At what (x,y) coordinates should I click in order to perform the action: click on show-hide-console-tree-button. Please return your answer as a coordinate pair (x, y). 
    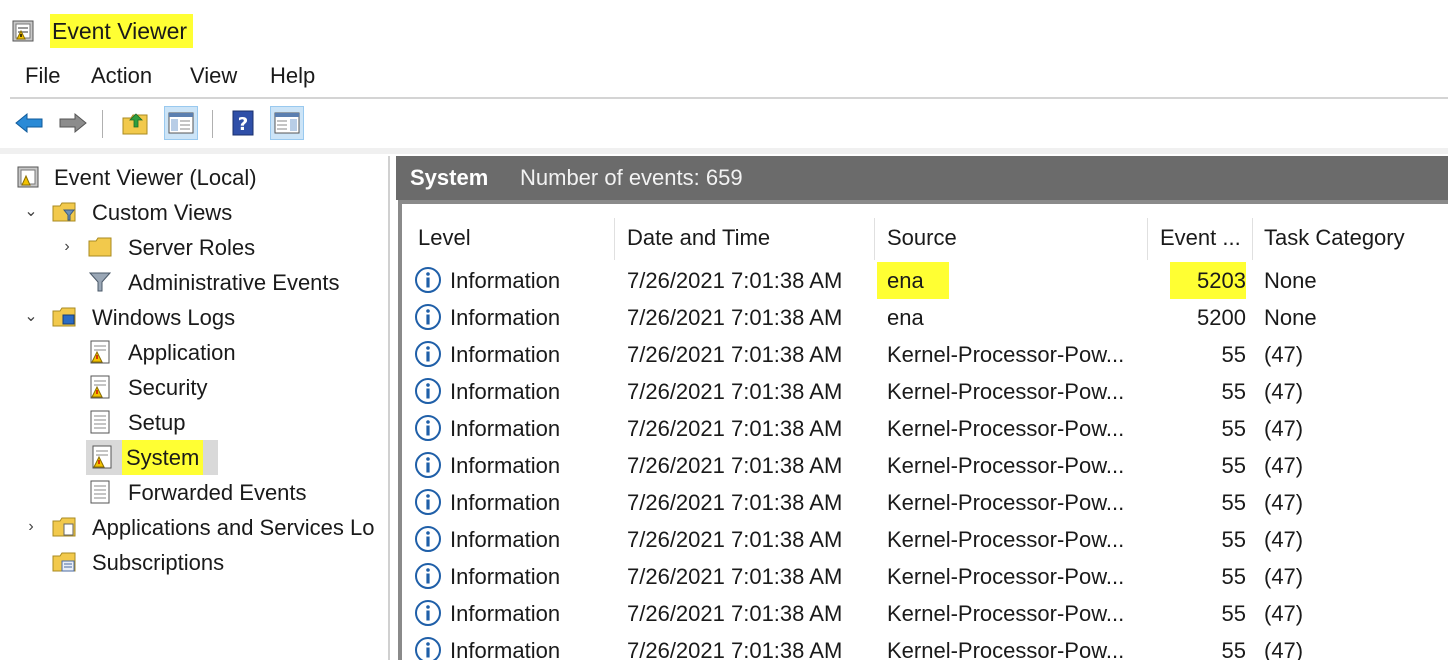
    Looking at the image, I should click on (181, 123).